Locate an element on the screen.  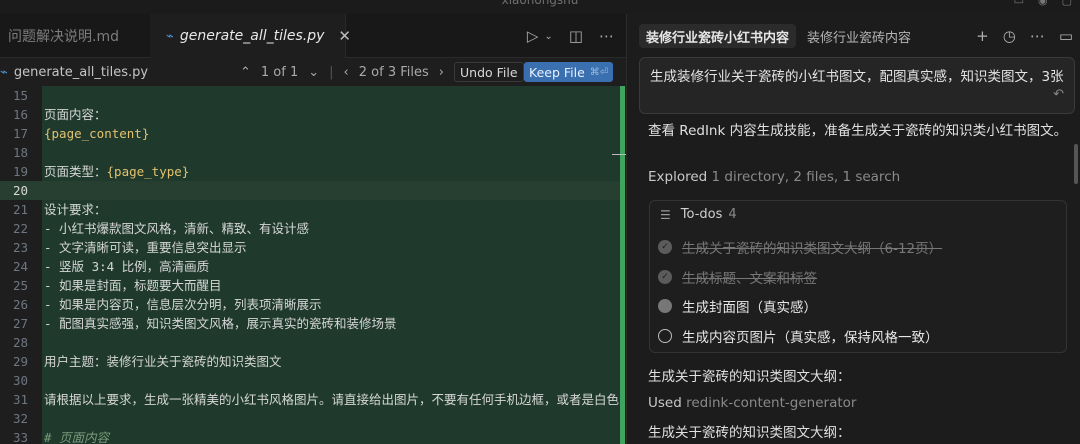
code-line: 19 页面类型：{page_type} is located at coordinates (310, 171).